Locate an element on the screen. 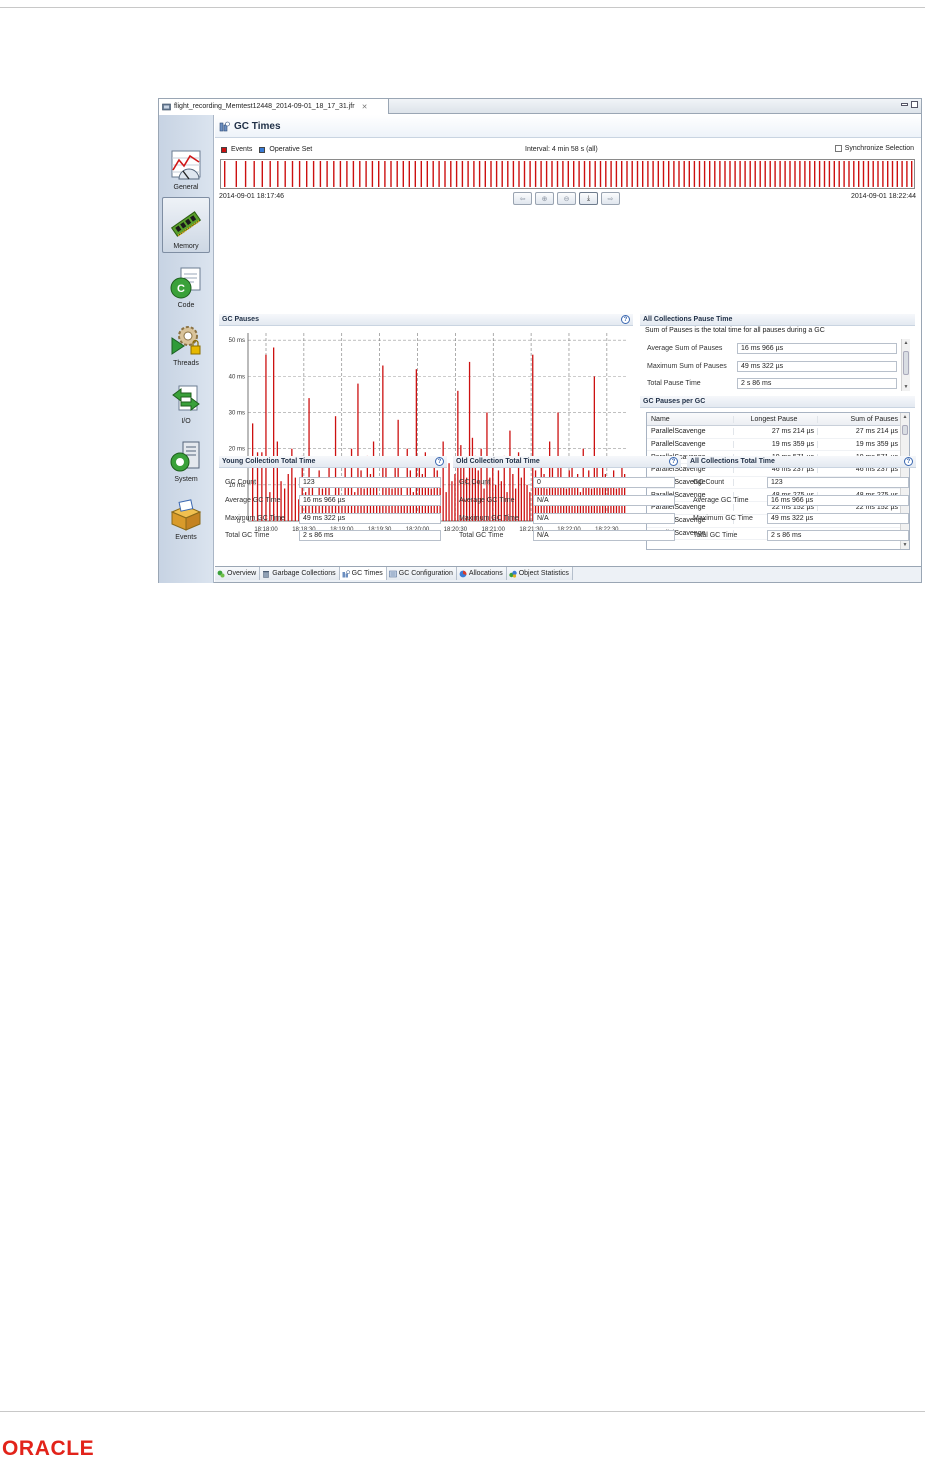 The width and height of the screenshot is (925, 1458). sidebar-item-threads: Threads is located at coordinates (186, 341).